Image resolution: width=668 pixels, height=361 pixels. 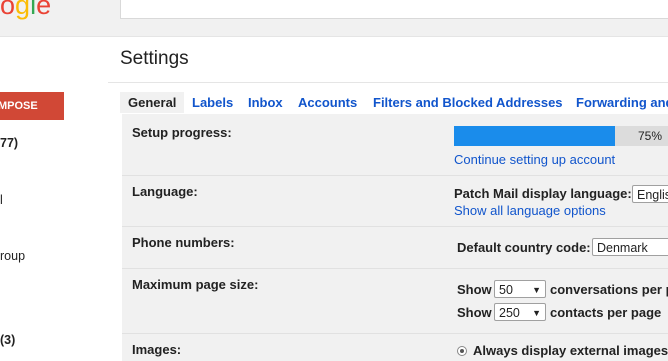 What do you see at coordinates (649, 136) in the screenshot?
I see `progress-percent: 75%` at bounding box center [649, 136].